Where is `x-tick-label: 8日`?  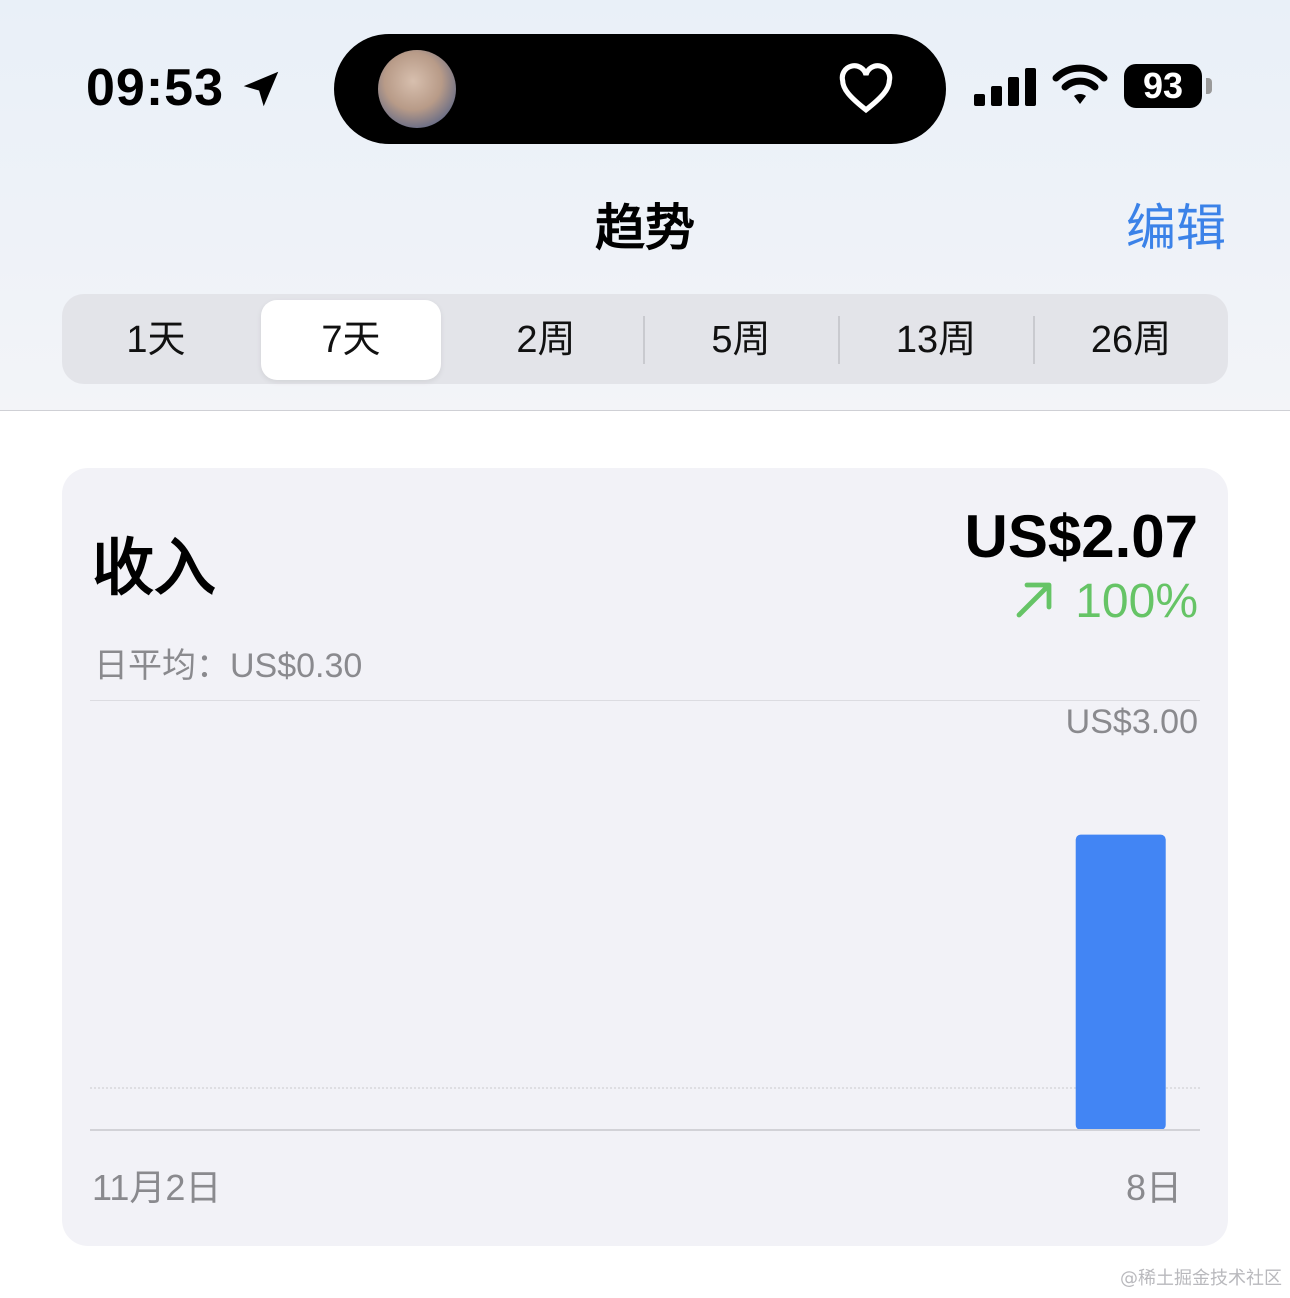 x-tick-label: 8日 is located at coordinates (1154, 1187).